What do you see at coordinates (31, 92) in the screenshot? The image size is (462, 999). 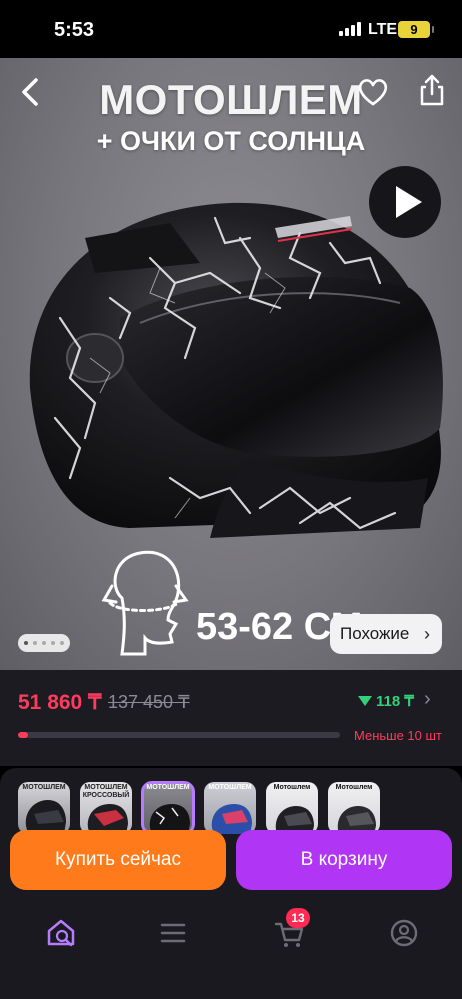 I see `back-icon` at bounding box center [31, 92].